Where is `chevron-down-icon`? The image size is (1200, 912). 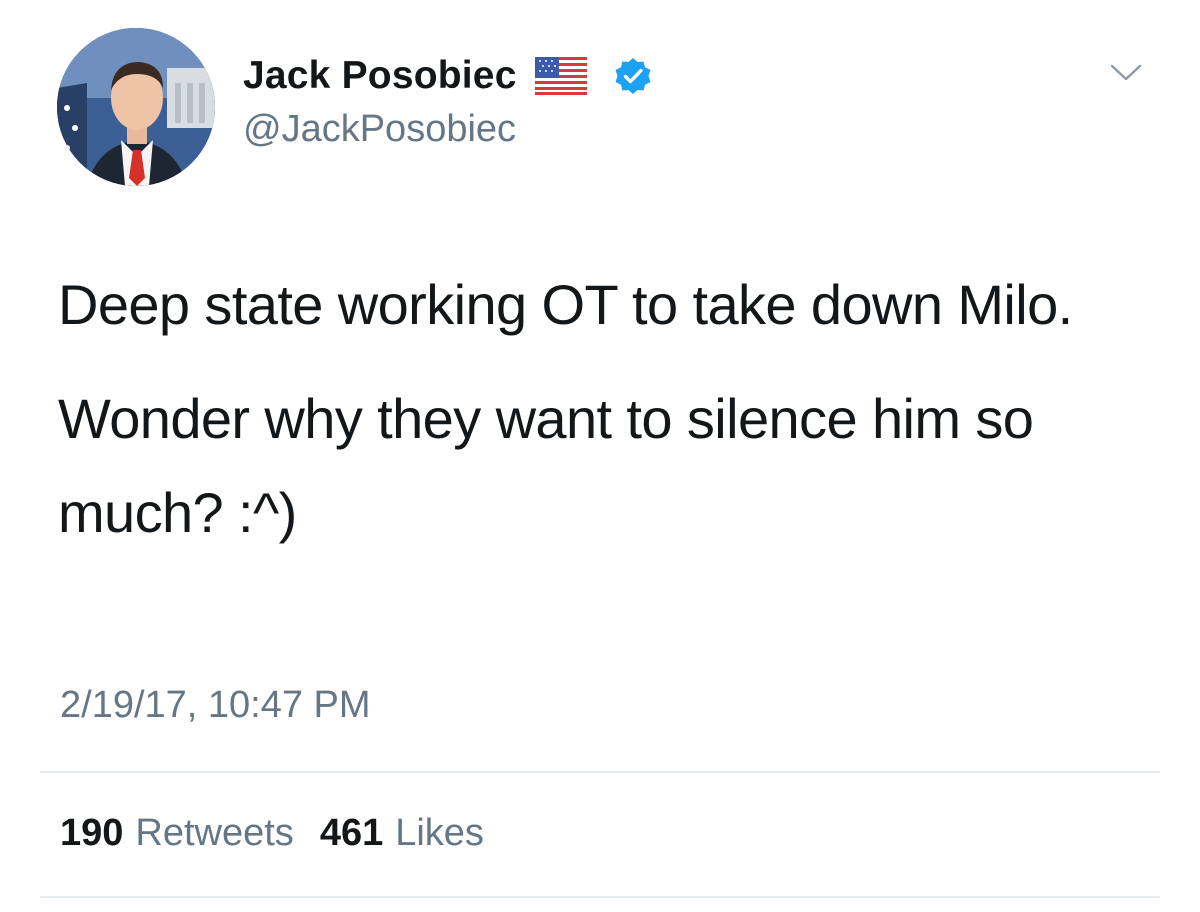
chevron-down-icon is located at coordinates (1126, 72).